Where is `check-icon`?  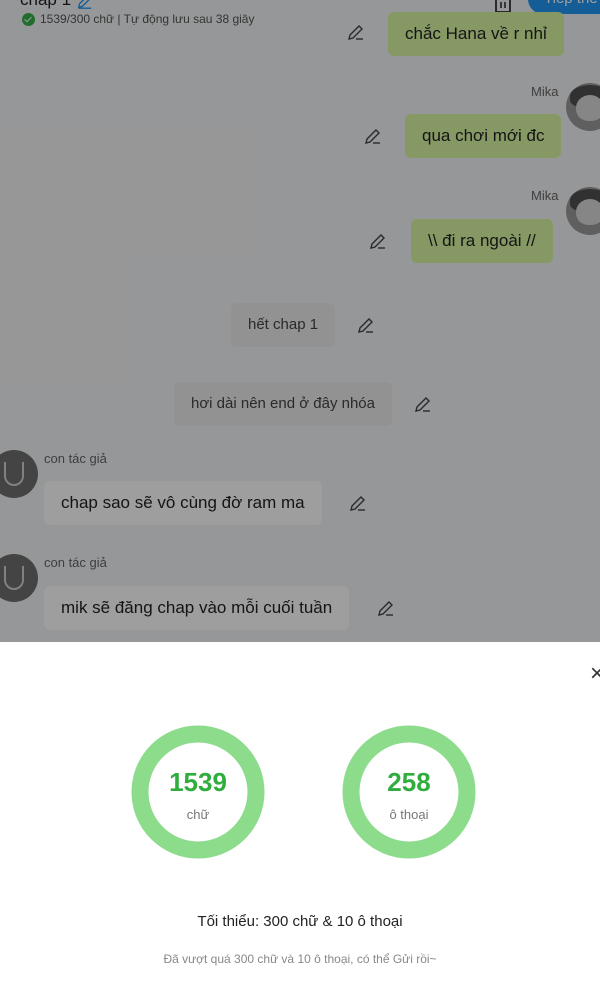
check-icon is located at coordinates (28, 19).